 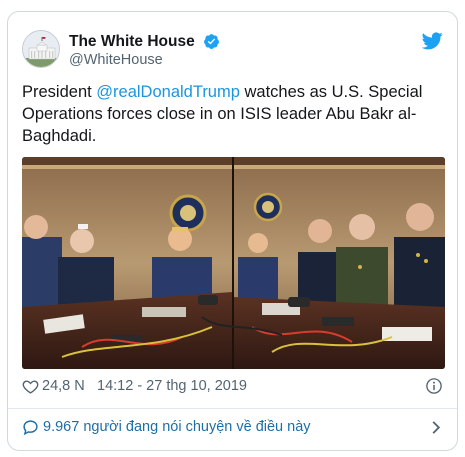 I want to click on handle: @WhiteHouse, so click(x=144, y=60).